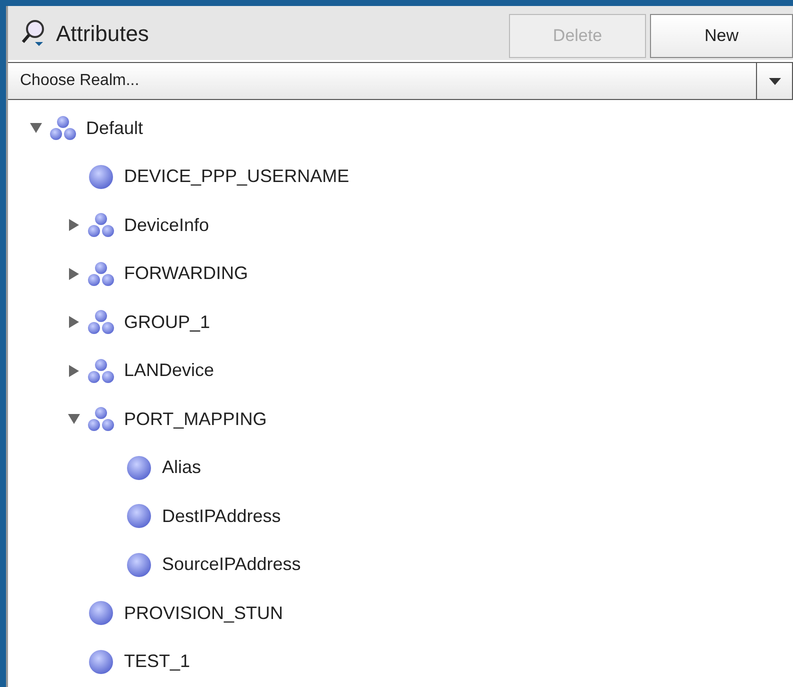 The width and height of the screenshot is (793, 687). I want to click on tree-item: DeviceInfo, so click(400, 225).